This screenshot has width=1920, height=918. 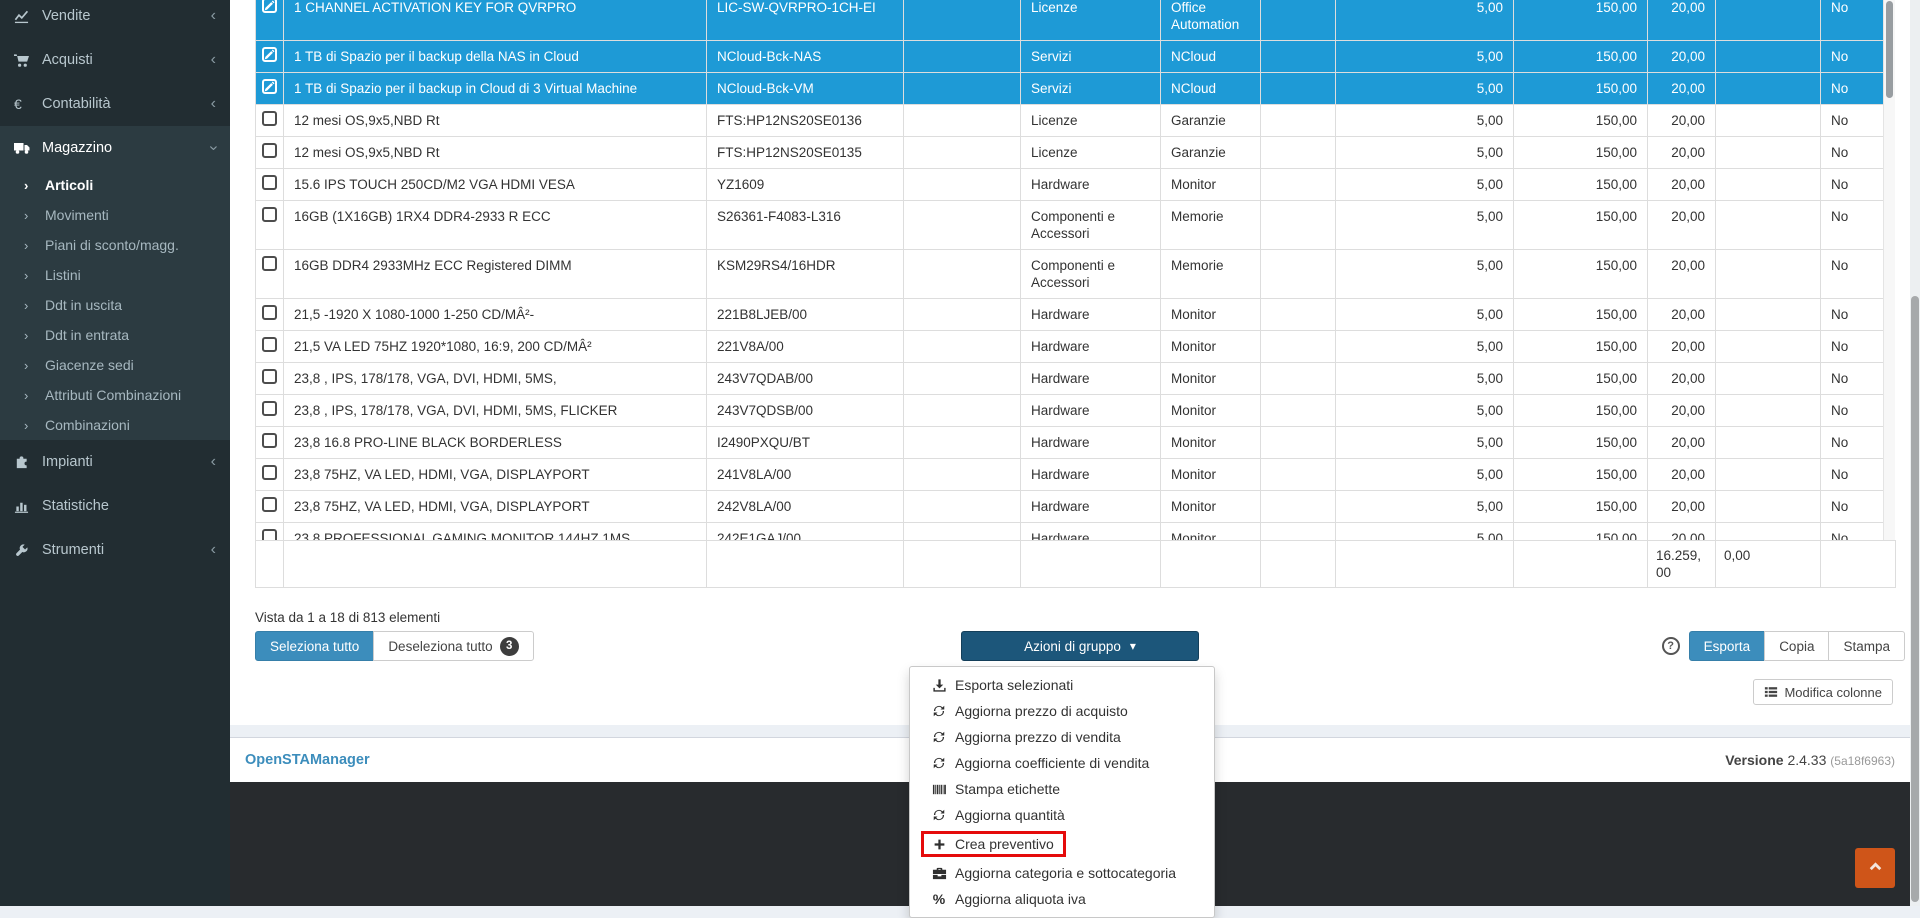 I want to click on cell-code: NCloud-Bck-VM, so click(x=805, y=88).